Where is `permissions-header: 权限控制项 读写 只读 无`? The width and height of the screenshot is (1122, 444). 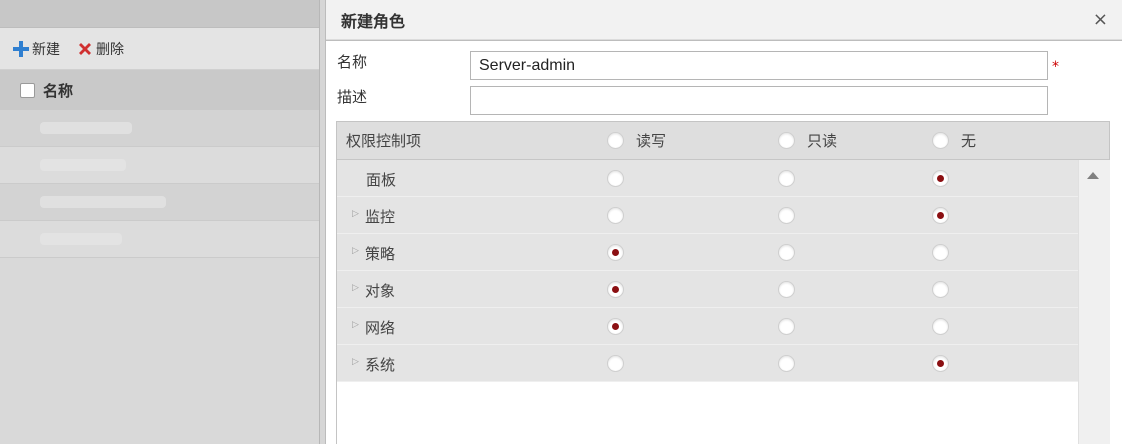
permissions-header: 权限控制项 读写 只读 无 is located at coordinates (723, 141).